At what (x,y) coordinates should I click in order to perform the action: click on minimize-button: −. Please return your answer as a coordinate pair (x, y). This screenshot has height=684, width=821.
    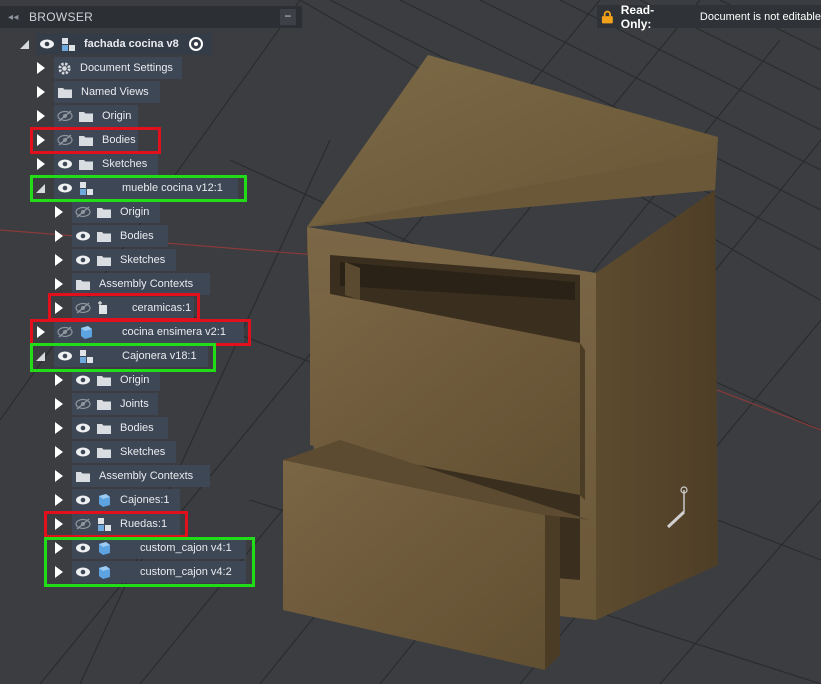
    Looking at the image, I should click on (288, 17).